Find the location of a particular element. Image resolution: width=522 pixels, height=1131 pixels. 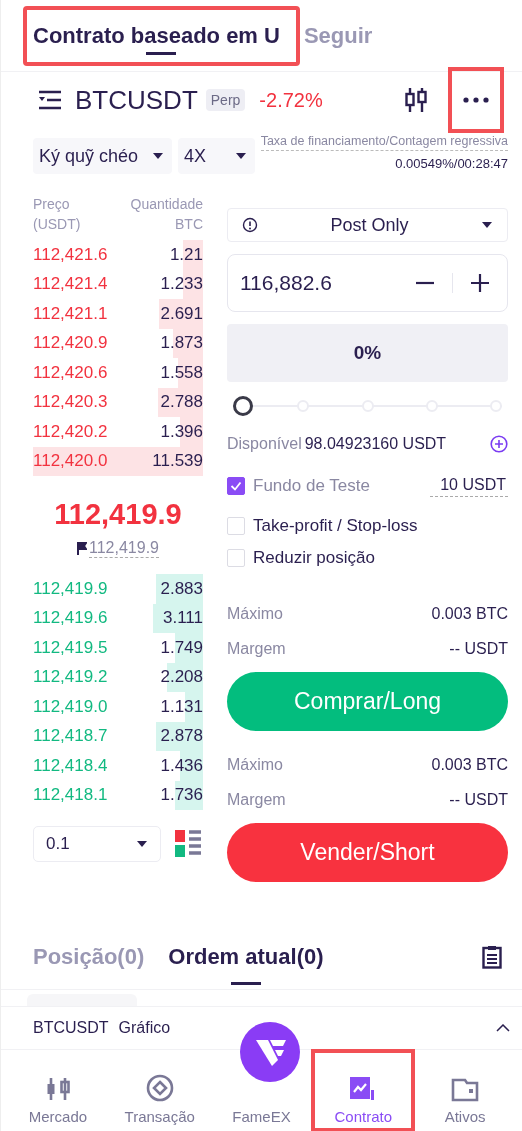

order-quantity: 1.873 is located at coordinates (181, 343).